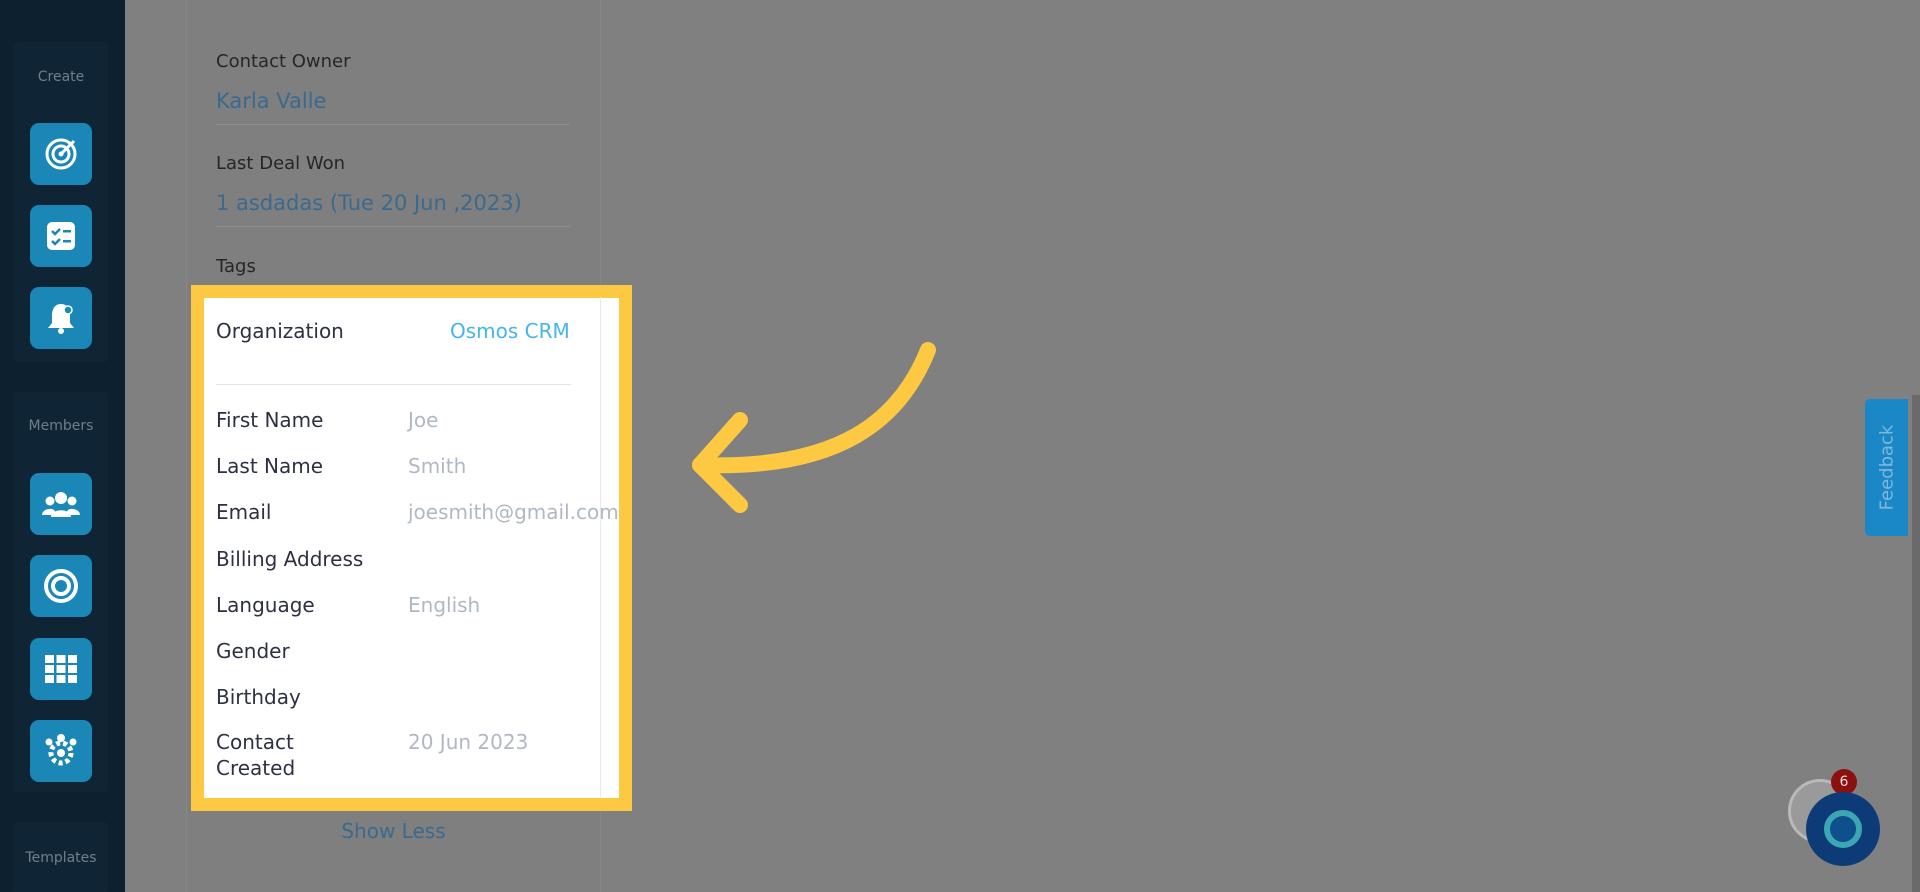 The height and width of the screenshot is (892, 1920). I want to click on detail-row-label: Birthday, so click(258, 697).